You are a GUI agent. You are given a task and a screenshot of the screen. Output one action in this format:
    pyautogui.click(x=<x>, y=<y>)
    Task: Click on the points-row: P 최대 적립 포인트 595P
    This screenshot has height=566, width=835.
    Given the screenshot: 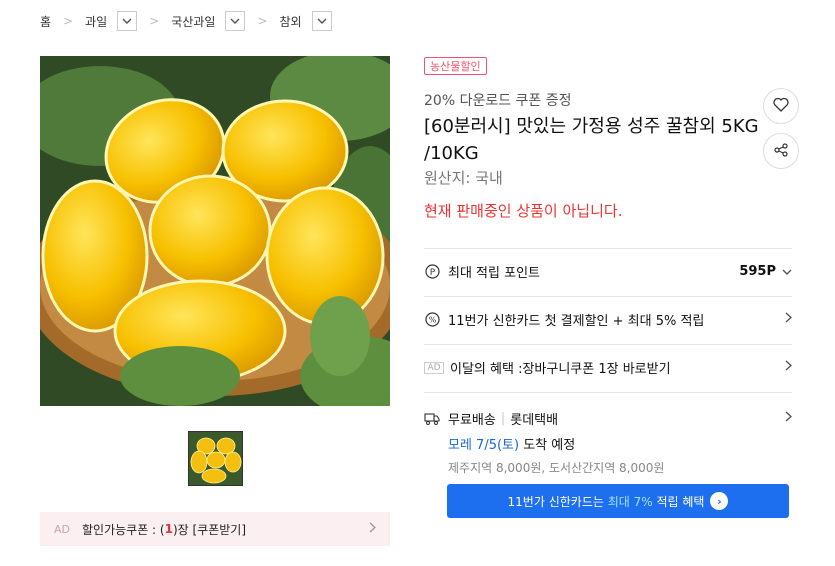 What is the action you would take?
    pyautogui.click(x=608, y=271)
    